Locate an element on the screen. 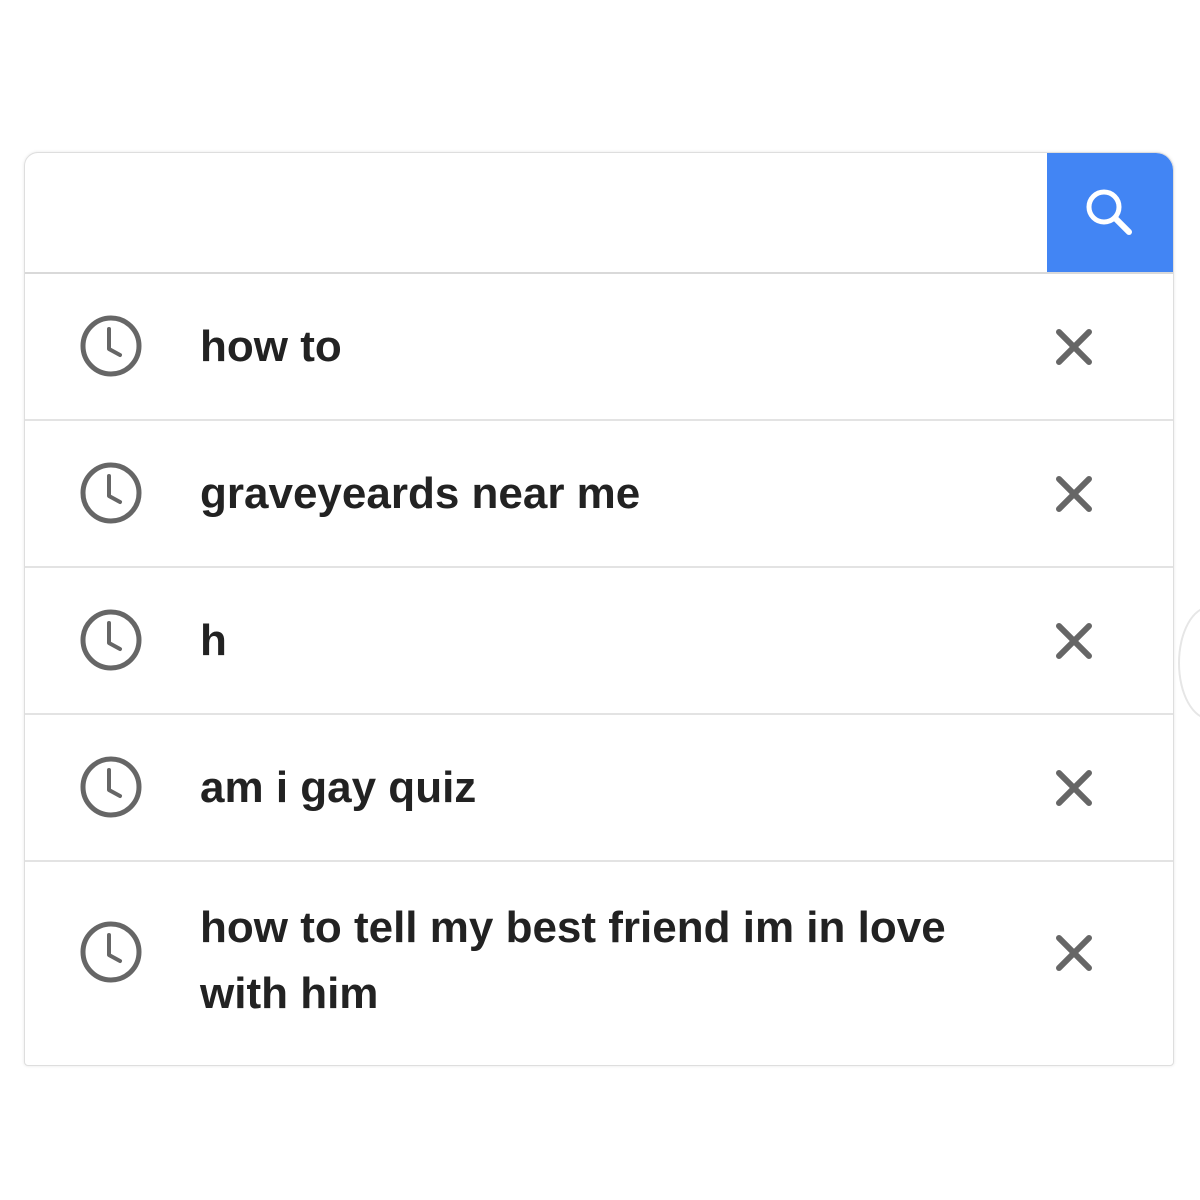 Image resolution: width=1200 pixels, height=1200 pixels. history-item-text: how to is located at coordinates (271, 346).